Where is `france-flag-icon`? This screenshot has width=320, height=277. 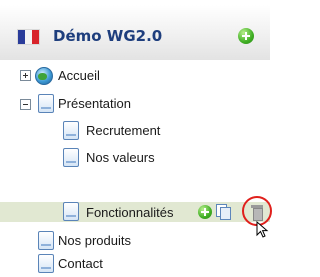
france-flag-icon is located at coordinates (28, 37).